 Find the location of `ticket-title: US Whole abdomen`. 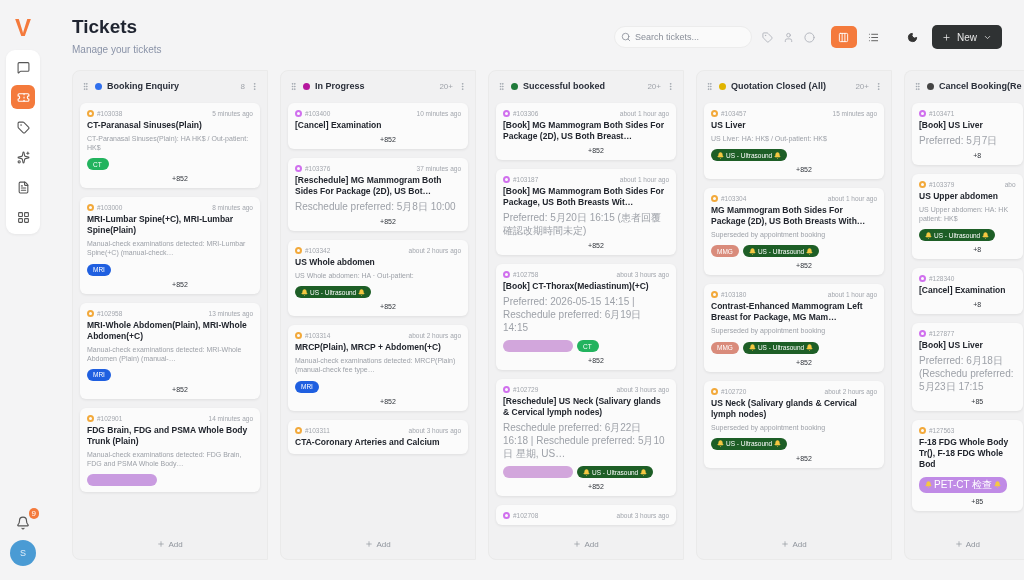

ticket-title: US Whole abdomen is located at coordinates (335, 263).